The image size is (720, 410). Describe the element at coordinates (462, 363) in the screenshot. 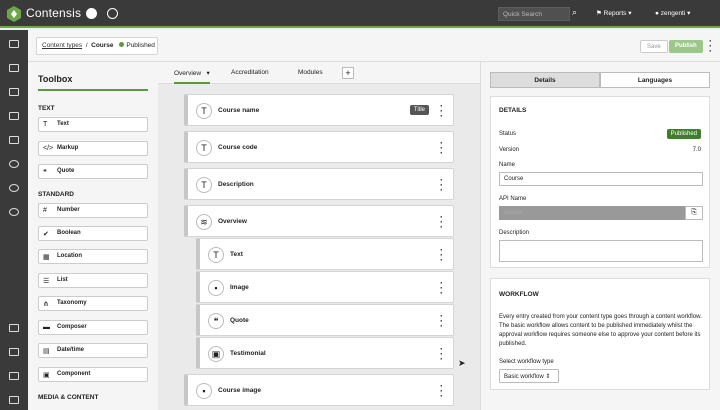

I see `cursor-icon: ➤` at that location.